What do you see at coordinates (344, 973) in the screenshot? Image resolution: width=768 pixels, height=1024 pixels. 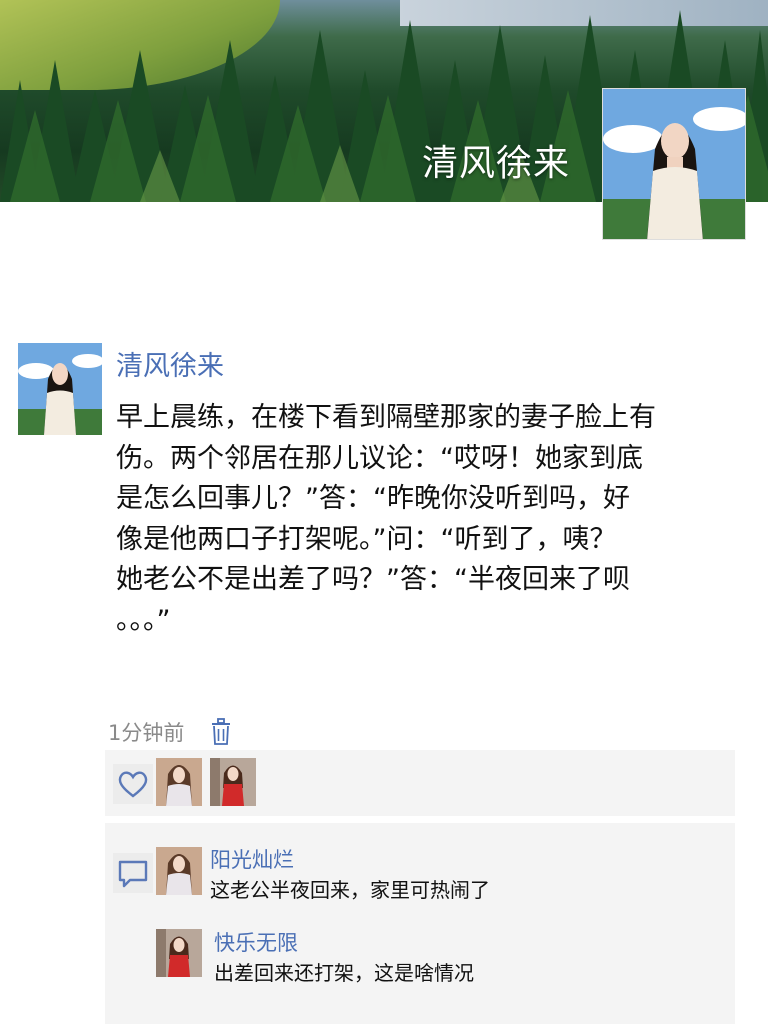 I see `comment-text: 出差回来还打架，这是啥情况` at bounding box center [344, 973].